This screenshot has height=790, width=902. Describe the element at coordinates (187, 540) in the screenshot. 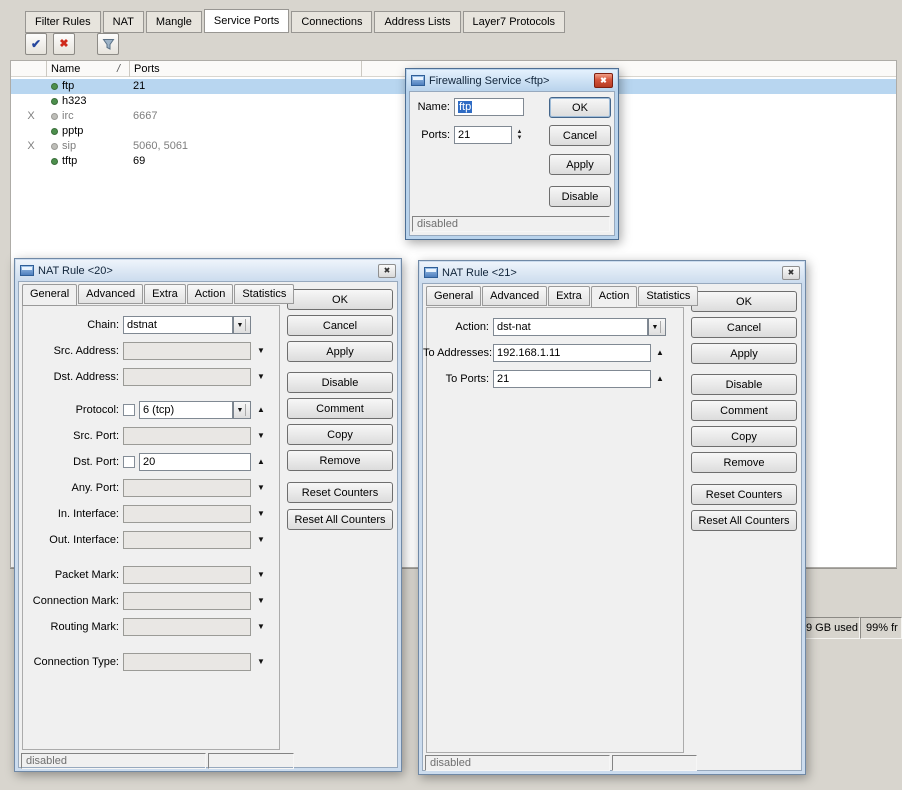

I see `out-interface-input` at that location.